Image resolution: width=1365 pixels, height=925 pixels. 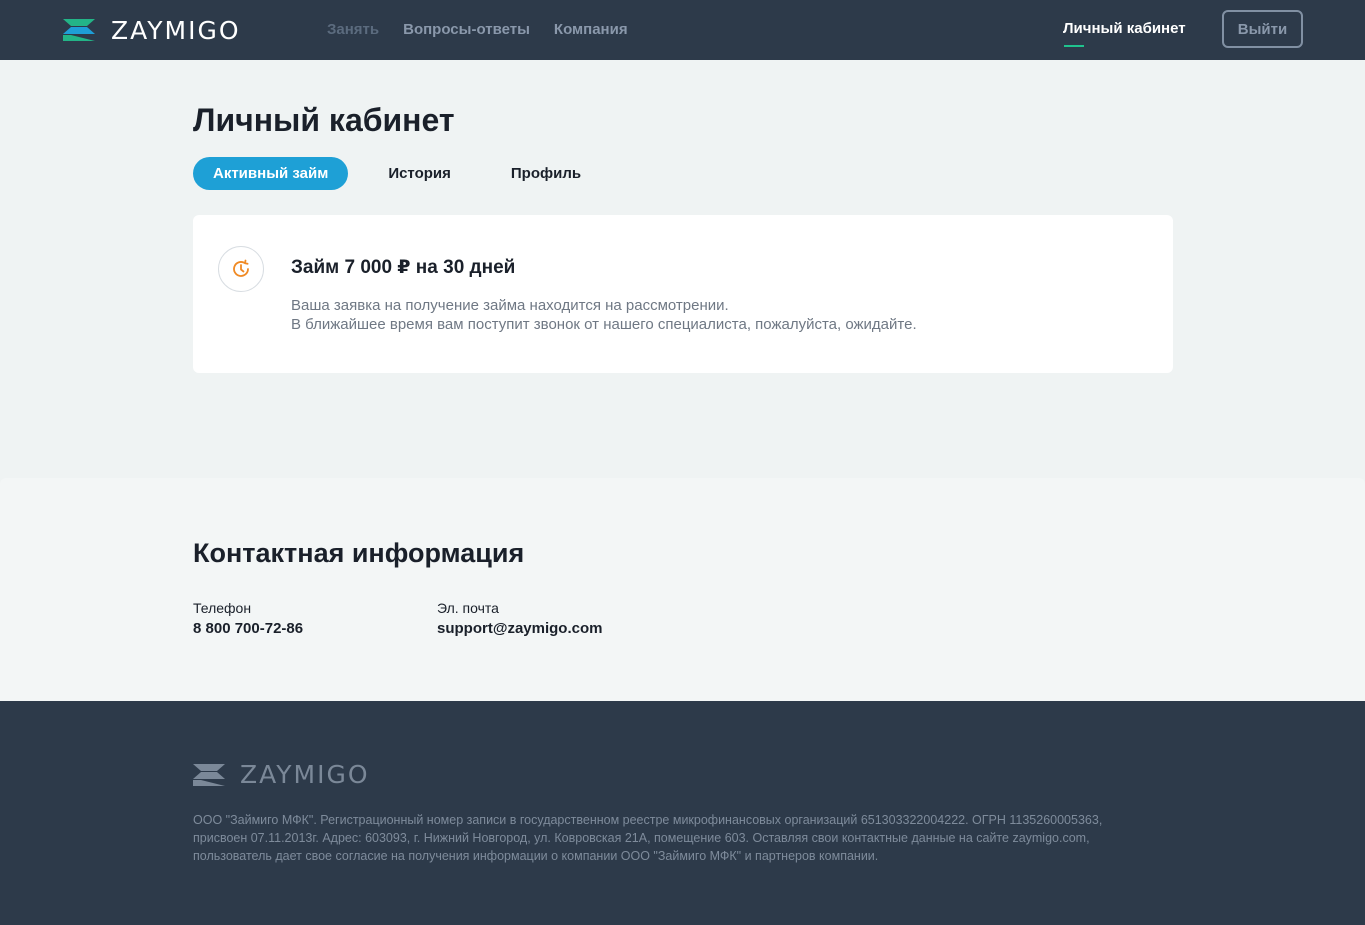 What do you see at coordinates (359, 553) in the screenshot?
I see `contacts-title: Контактная информация` at bounding box center [359, 553].